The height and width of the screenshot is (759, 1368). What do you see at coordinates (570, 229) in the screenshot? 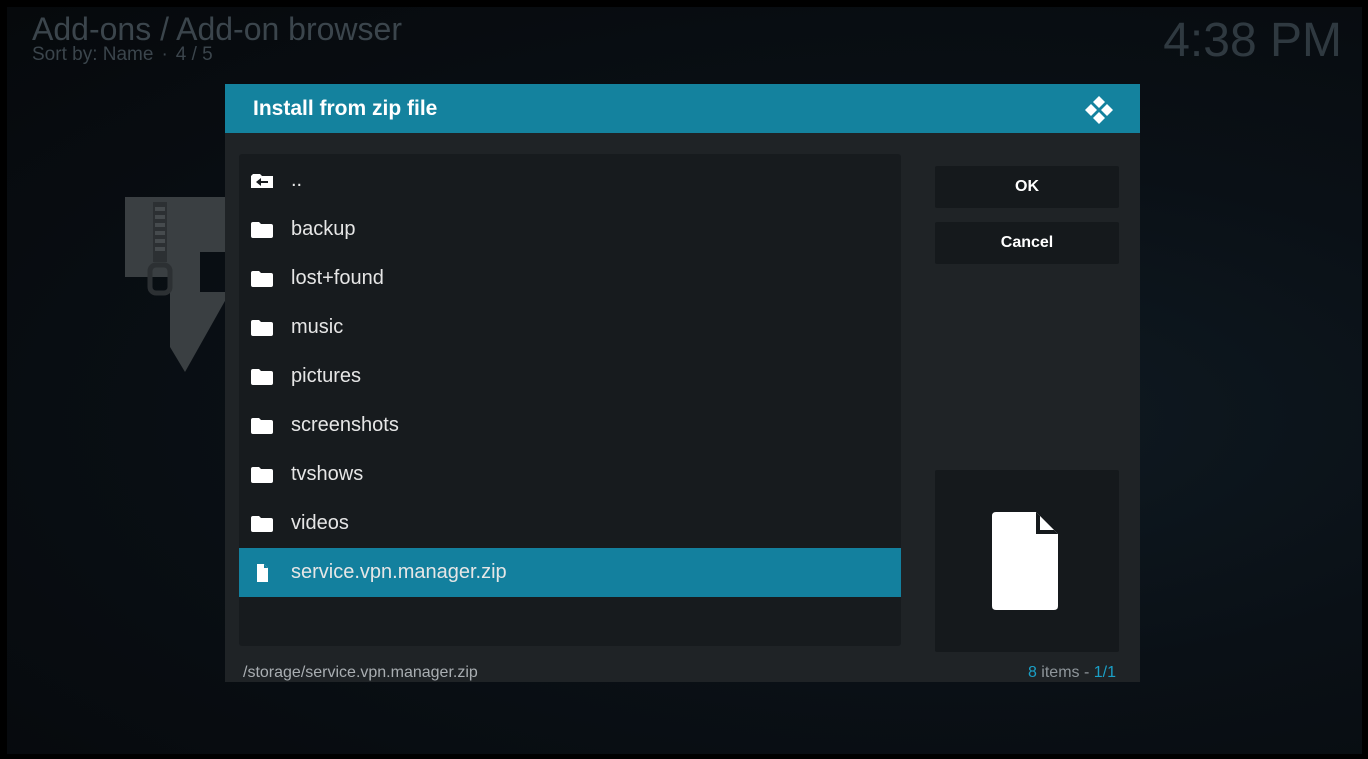
I see `list-item-folder: backup` at bounding box center [570, 229].